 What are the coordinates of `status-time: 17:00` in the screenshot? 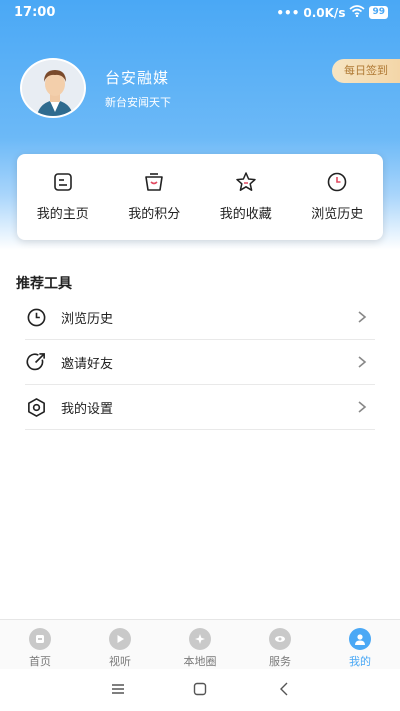 It's located at (35, 12).